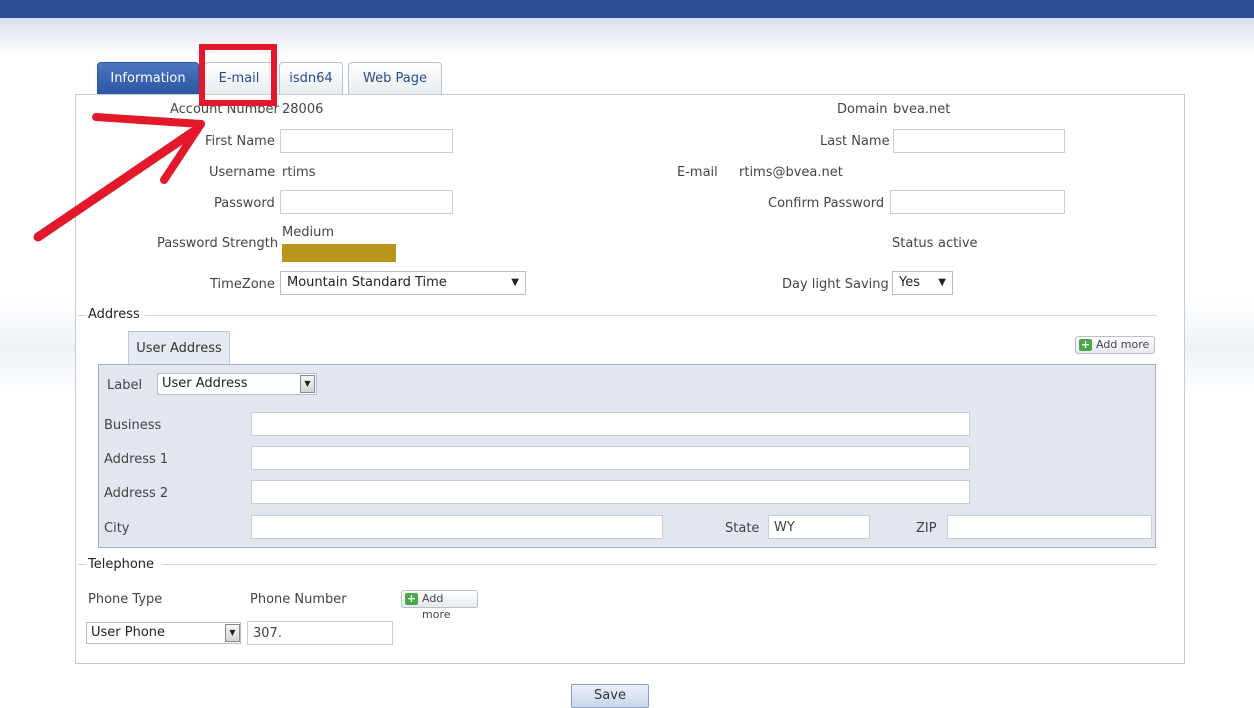 The width and height of the screenshot is (1254, 708). What do you see at coordinates (242, 172) in the screenshot?
I see `username-label: Username` at bounding box center [242, 172].